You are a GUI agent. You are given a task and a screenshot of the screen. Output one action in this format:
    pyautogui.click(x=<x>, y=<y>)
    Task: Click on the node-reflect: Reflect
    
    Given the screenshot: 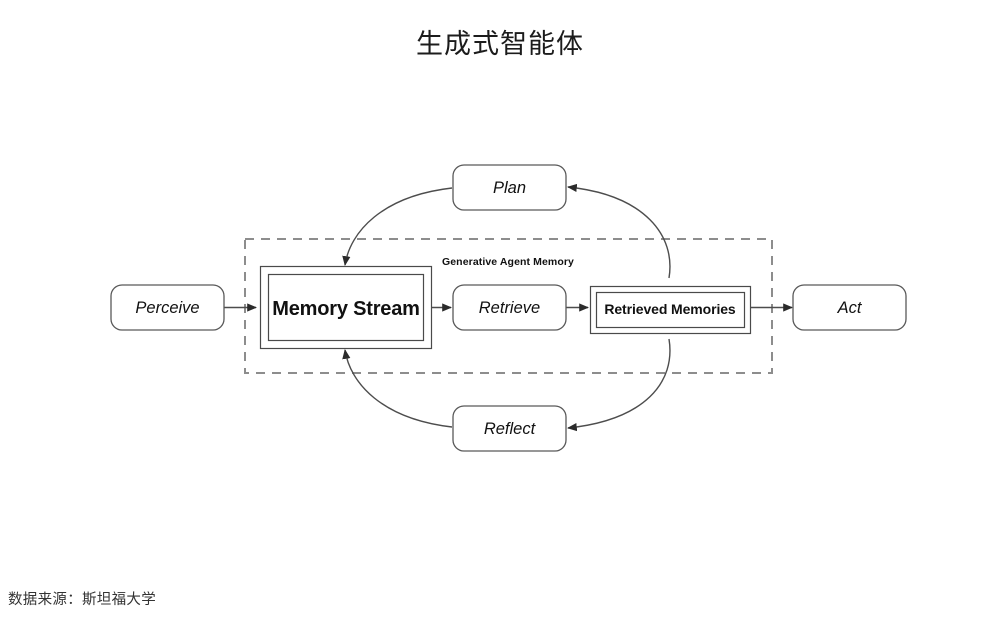 What is the action you would take?
    pyautogui.click(x=509, y=428)
    